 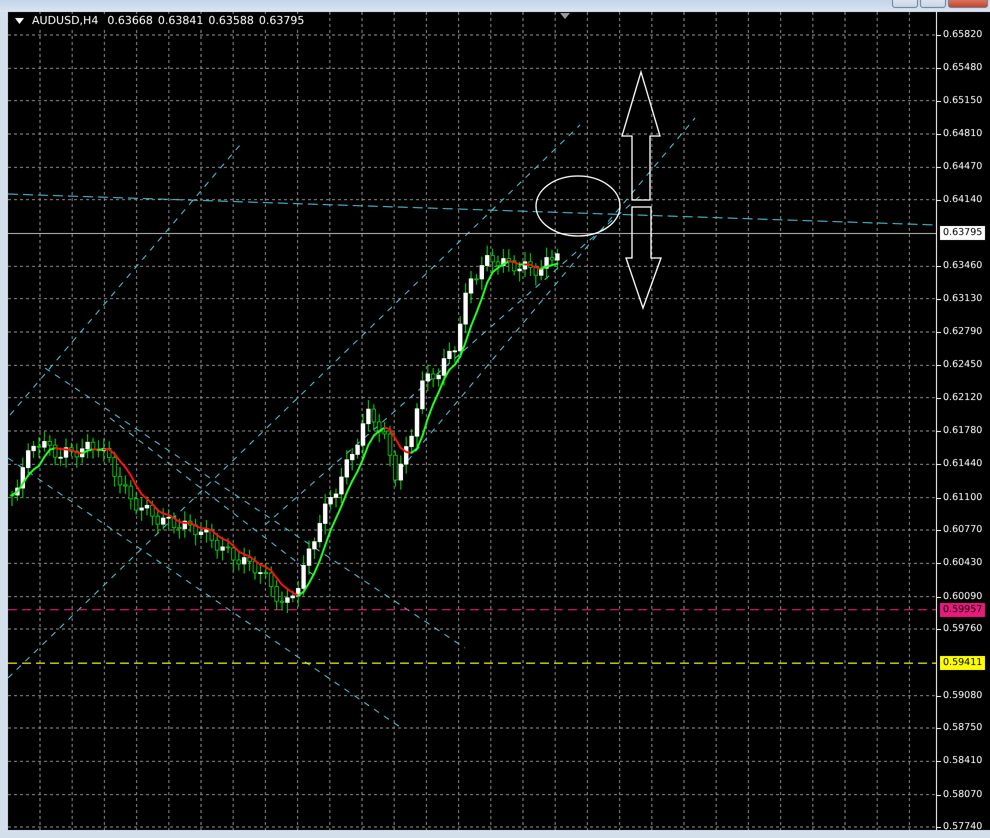 What do you see at coordinates (962, 464) in the screenshot?
I see `price-label: 0.61440` at bounding box center [962, 464].